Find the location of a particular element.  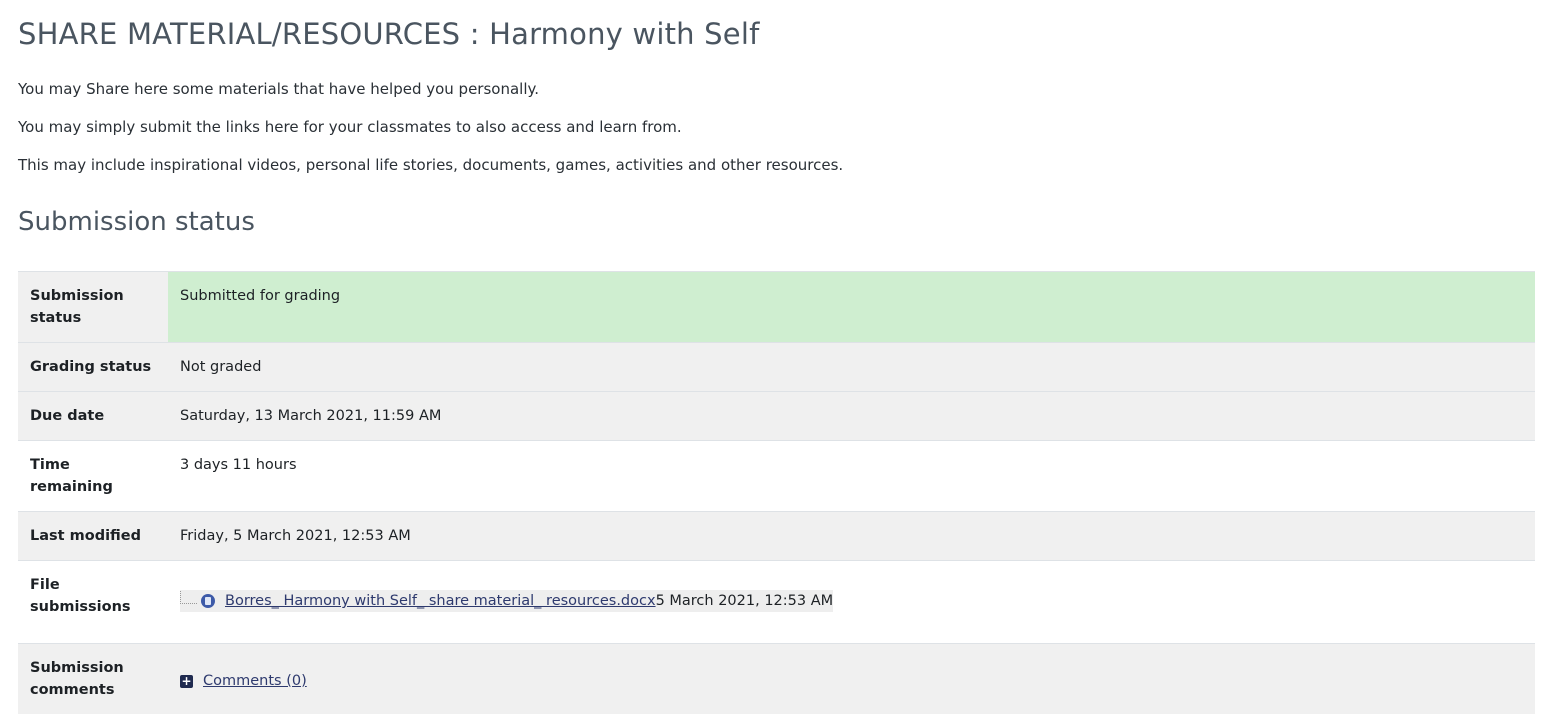

submission-comments-value: + Comments (0) is located at coordinates (851, 679).